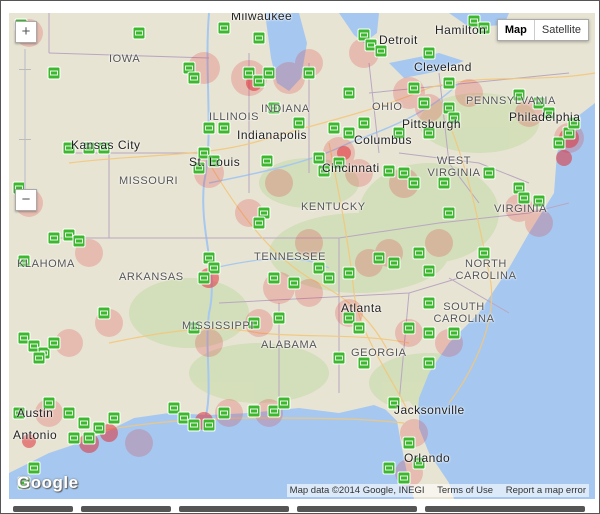  I want to click on city-label: Cleveland, so click(443, 67).